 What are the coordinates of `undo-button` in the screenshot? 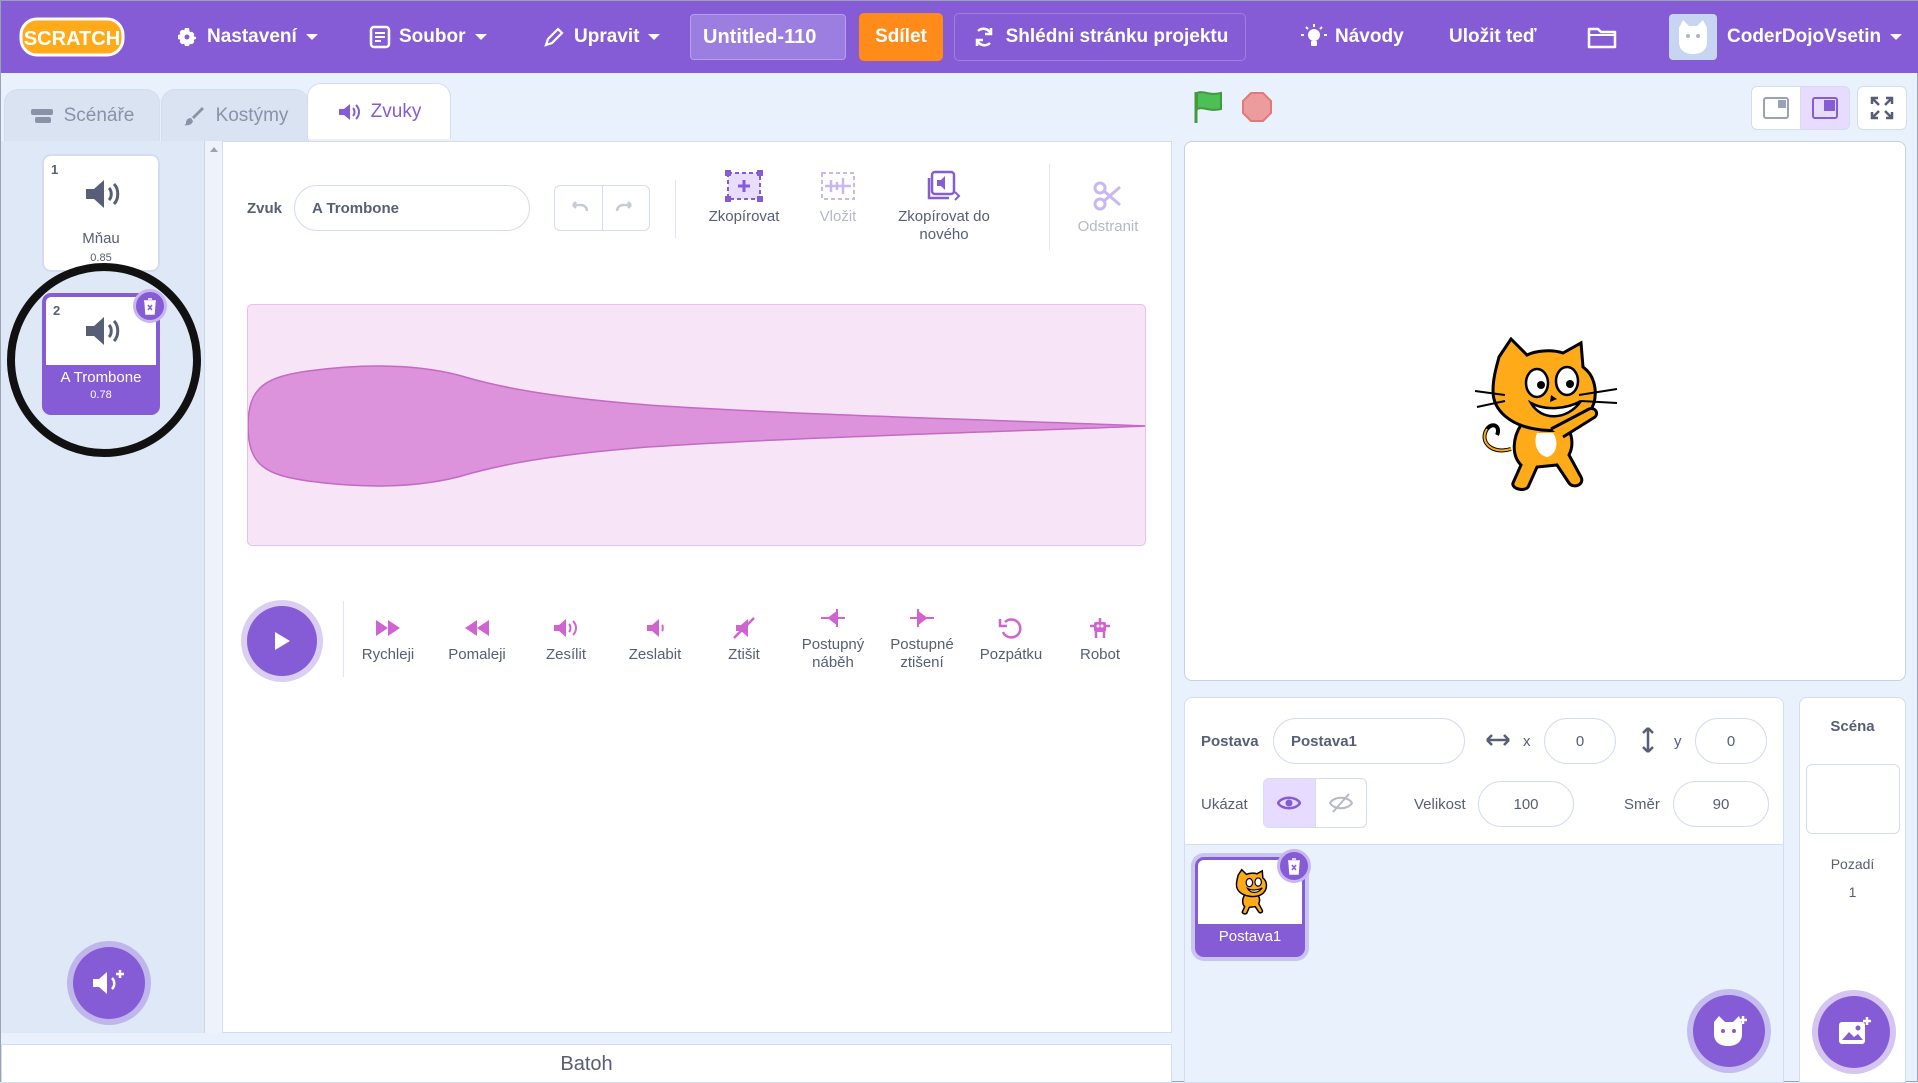 It's located at (579, 208).